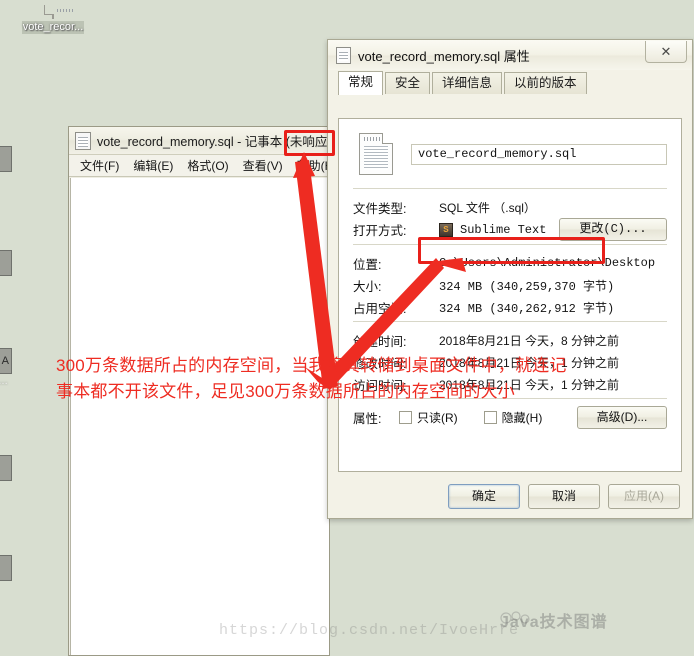 Image resolution: width=694 pixels, height=656 pixels. What do you see at coordinates (529, 340) in the screenshot?
I see `created-value: 2018年8月21日 今天，8 分钟之前` at bounding box center [529, 340].